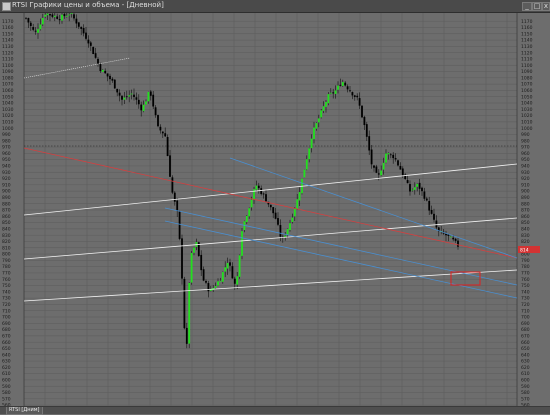  What do you see at coordinates (525, 362) in the screenshot?
I see `y-tick-label-right: 630` at bounding box center [525, 362].